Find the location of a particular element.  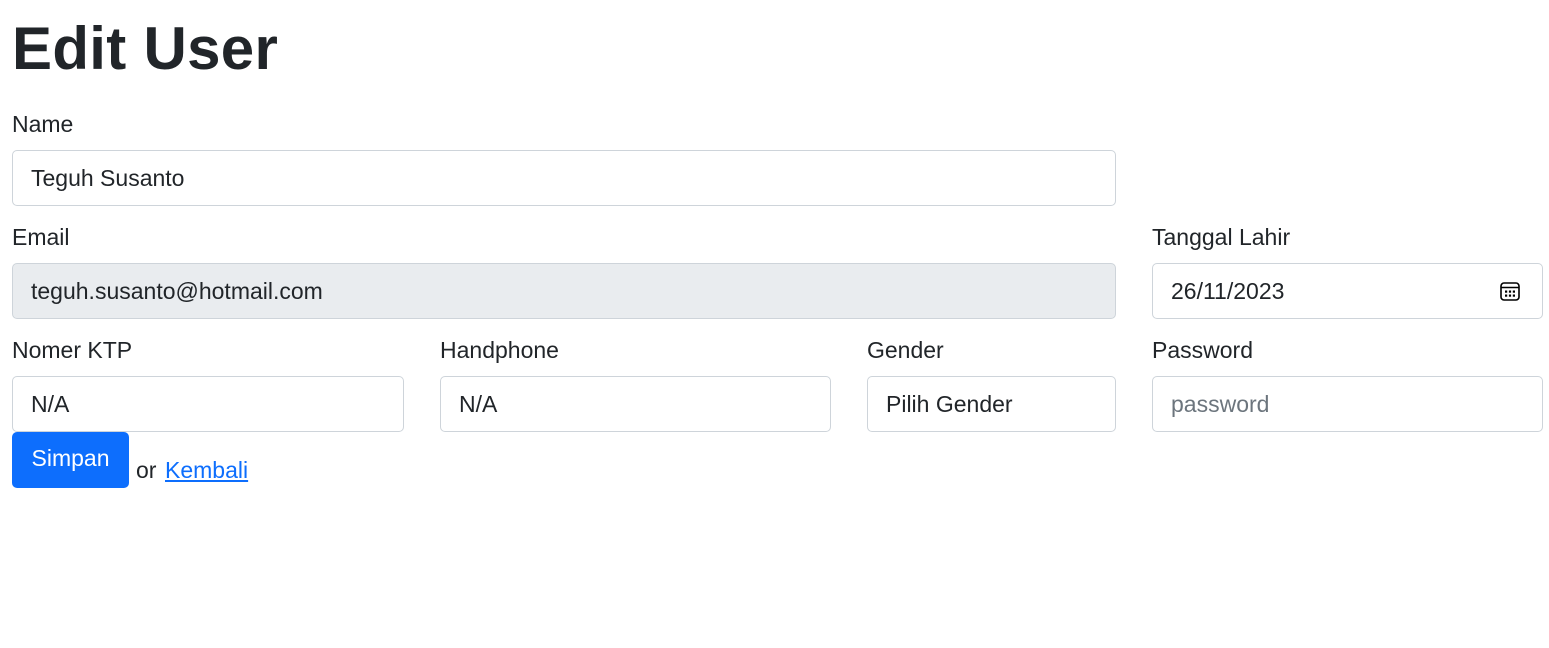

password-label: Password is located at coordinates (1202, 350).